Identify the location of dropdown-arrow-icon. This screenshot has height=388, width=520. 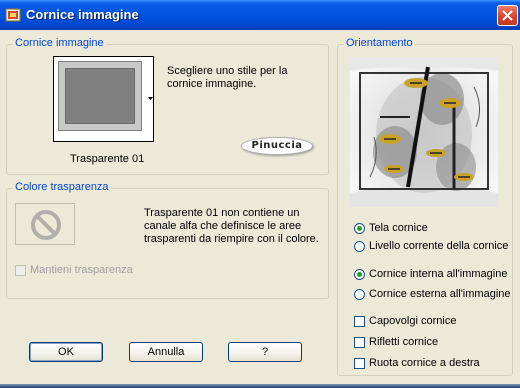
(150, 98).